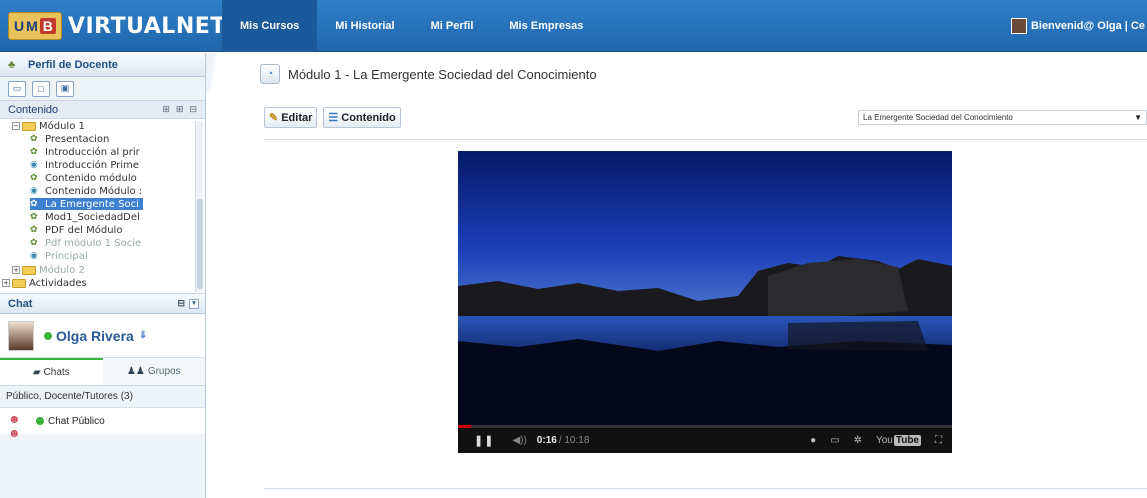 Image resolution: width=1147 pixels, height=498 pixels. What do you see at coordinates (270, 26) in the screenshot?
I see `nav-mis-cursos: Mis Cursos` at bounding box center [270, 26].